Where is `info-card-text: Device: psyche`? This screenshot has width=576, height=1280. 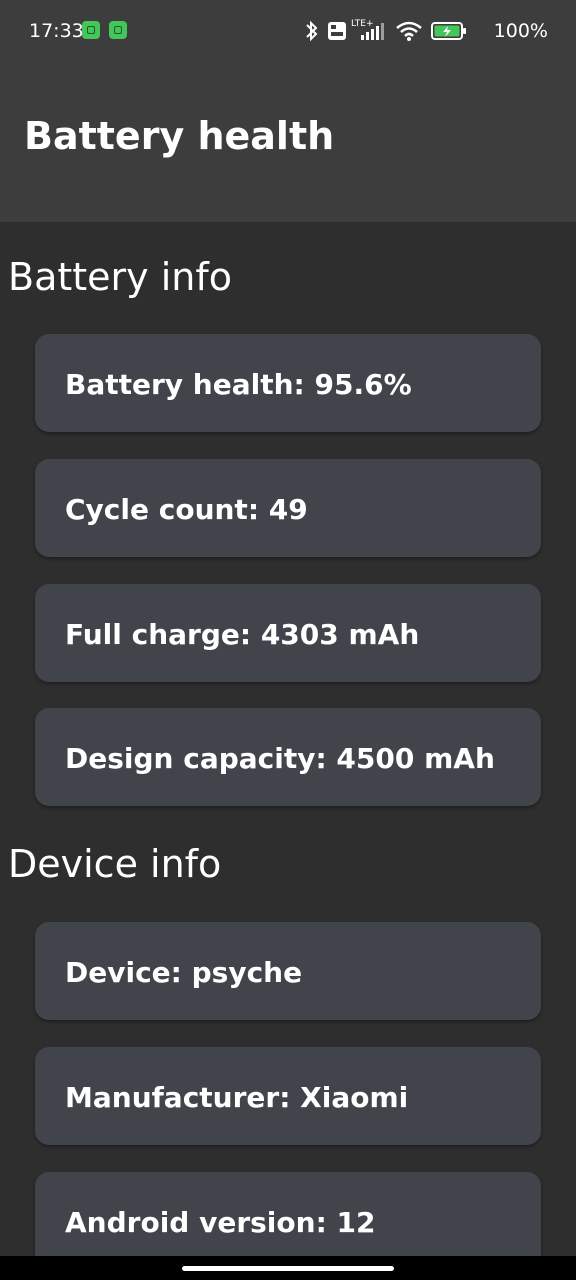 info-card-text: Device: psyche is located at coordinates (184, 972).